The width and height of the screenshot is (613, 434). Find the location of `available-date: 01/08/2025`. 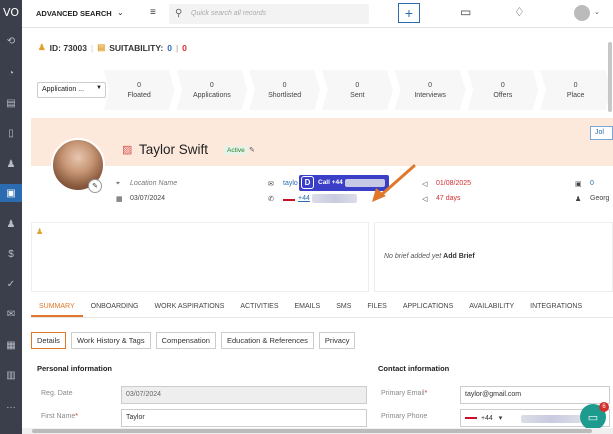

available-date: 01/08/2025 is located at coordinates (454, 183).